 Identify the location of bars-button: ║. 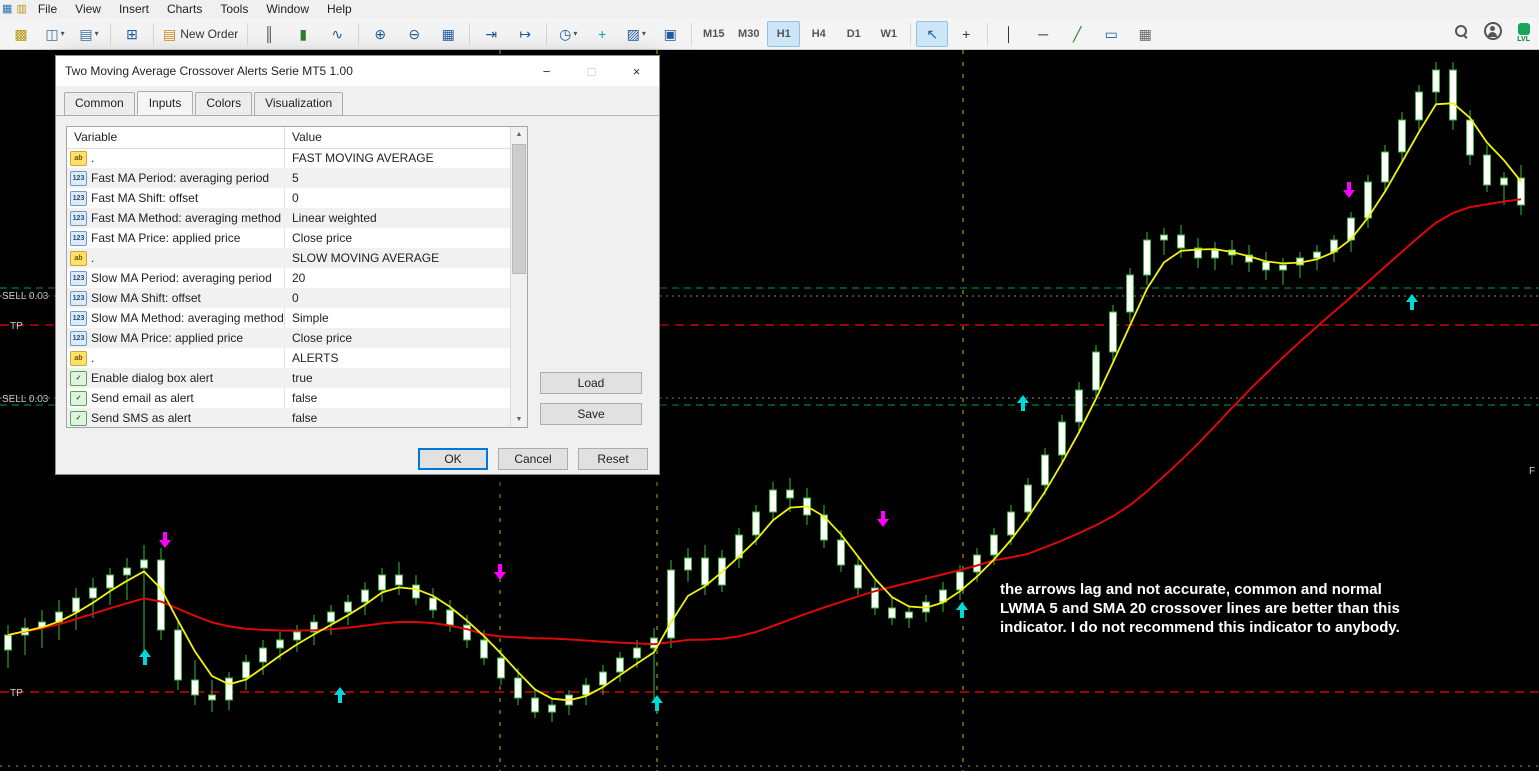
(269, 34).